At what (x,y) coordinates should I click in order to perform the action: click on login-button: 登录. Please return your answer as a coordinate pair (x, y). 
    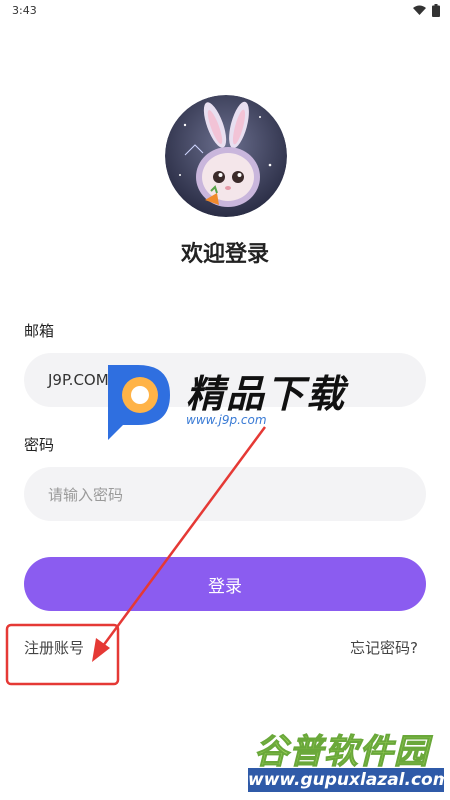
    Looking at the image, I should click on (225, 584).